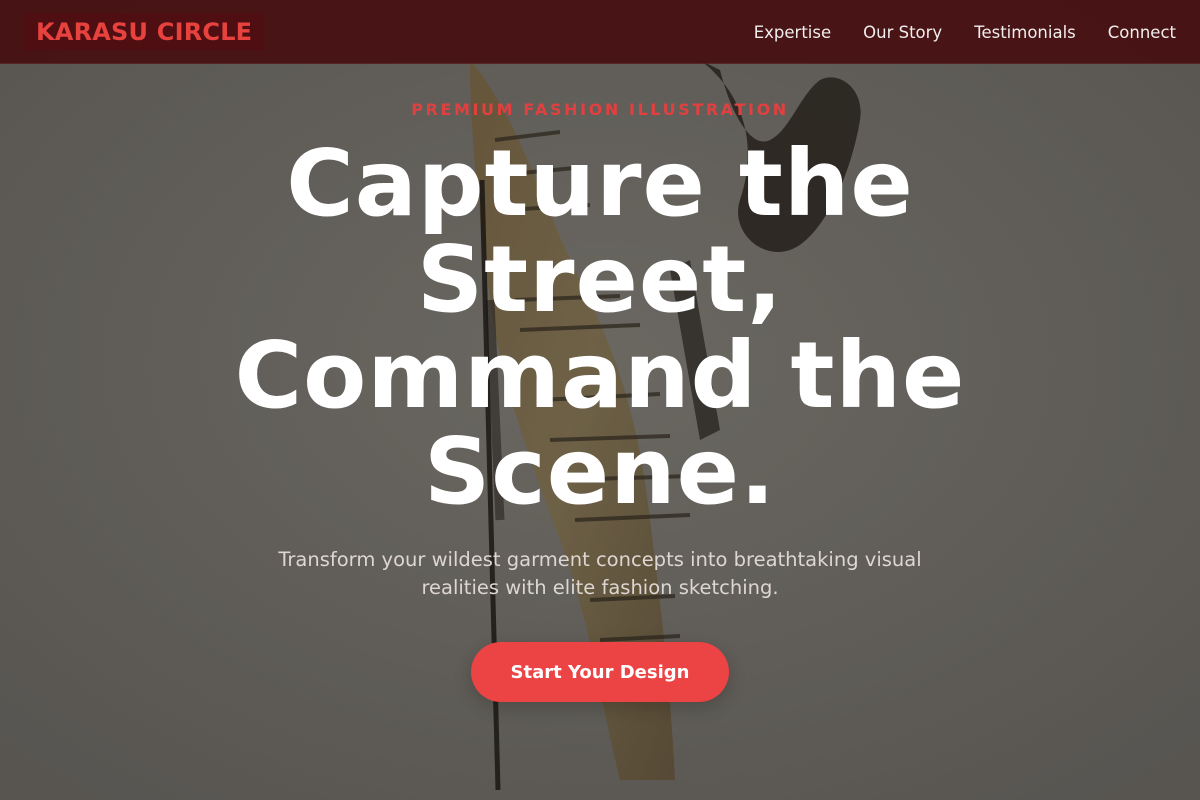 The width and height of the screenshot is (1200, 800). I want to click on nav-link-testimonials: Testimonials, so click(1025, 32).